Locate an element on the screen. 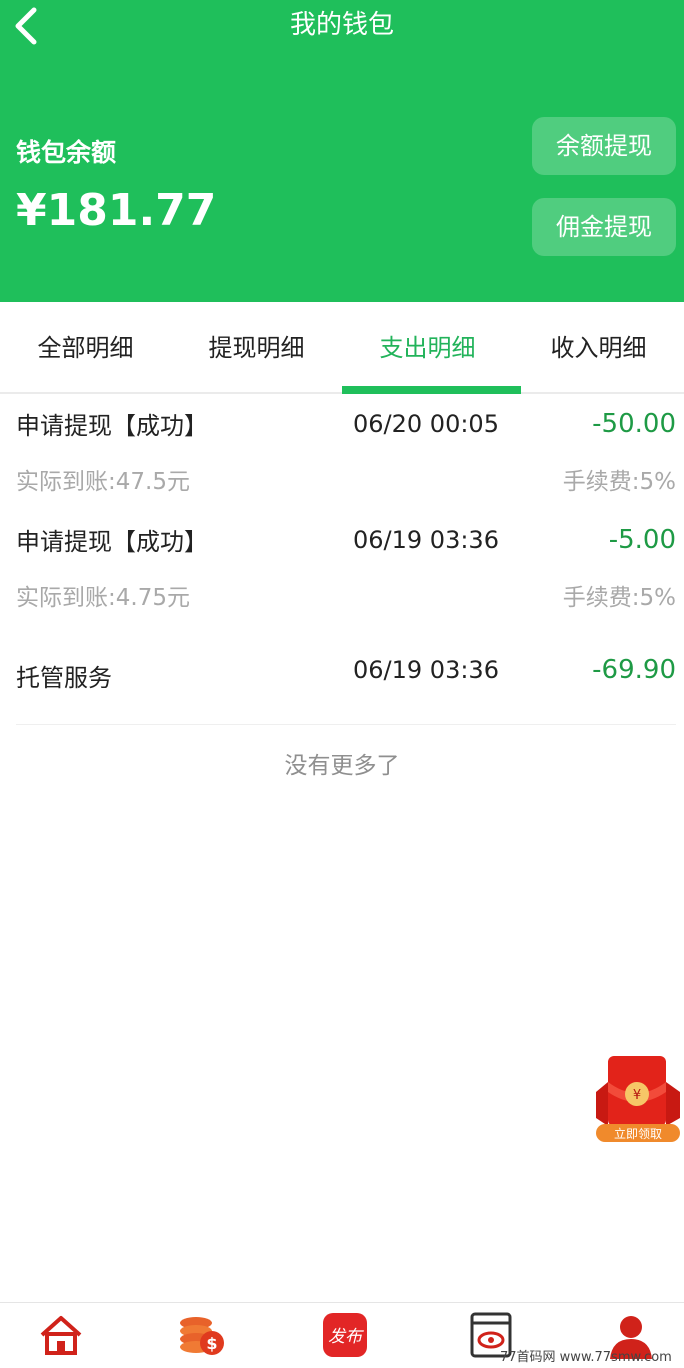  transaction-actual-received: 实际到账:47.5元 is located at coordinates (103, 482).